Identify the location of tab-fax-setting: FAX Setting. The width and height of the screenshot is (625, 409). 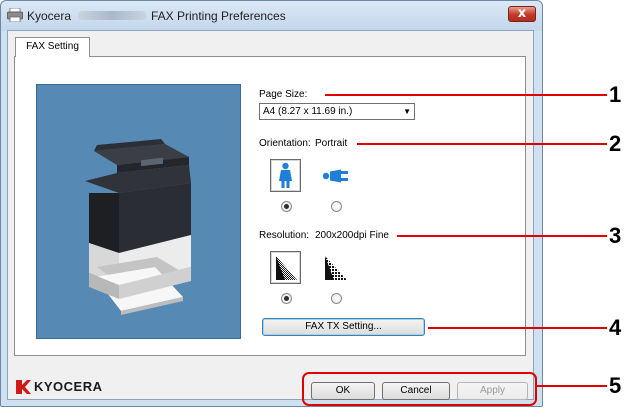
(52, 47).